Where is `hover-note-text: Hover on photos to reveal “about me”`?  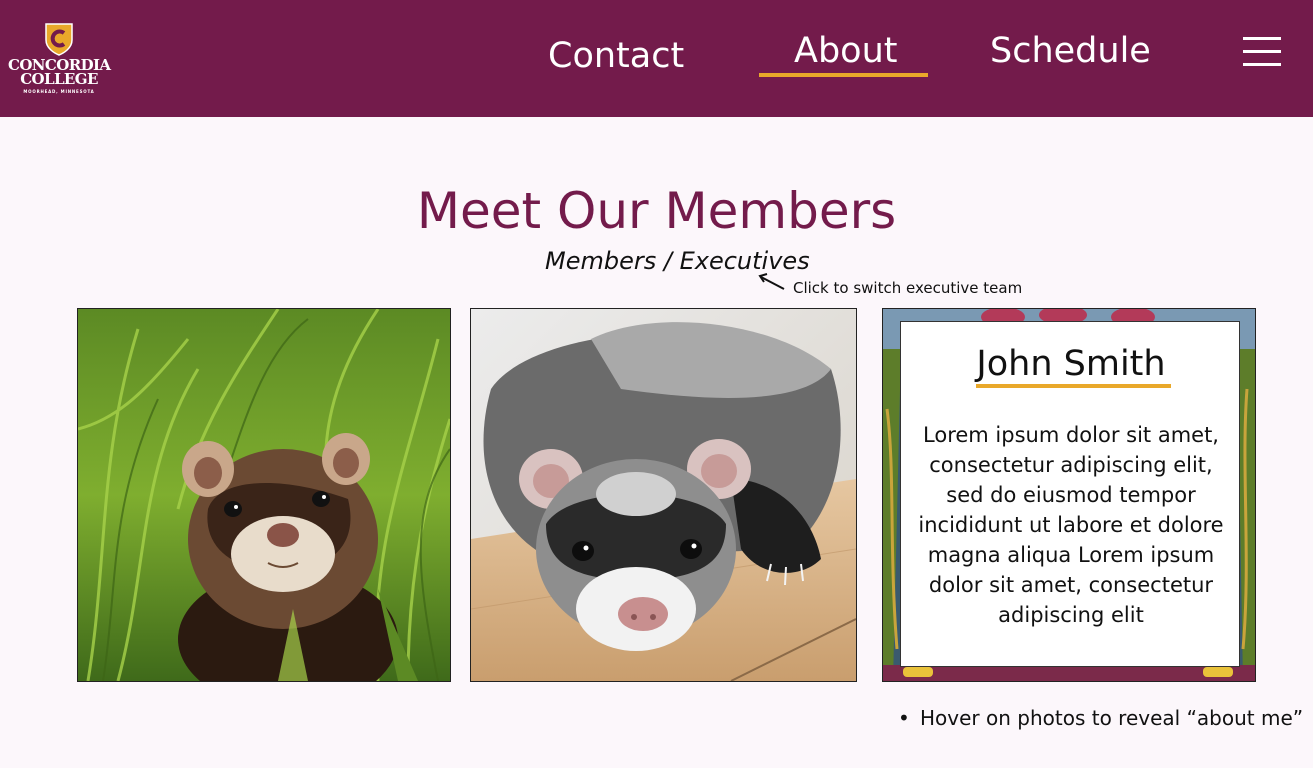
hover-note-text: Hover on photos to reveal “about me” is located at coordinates (1112, 718).